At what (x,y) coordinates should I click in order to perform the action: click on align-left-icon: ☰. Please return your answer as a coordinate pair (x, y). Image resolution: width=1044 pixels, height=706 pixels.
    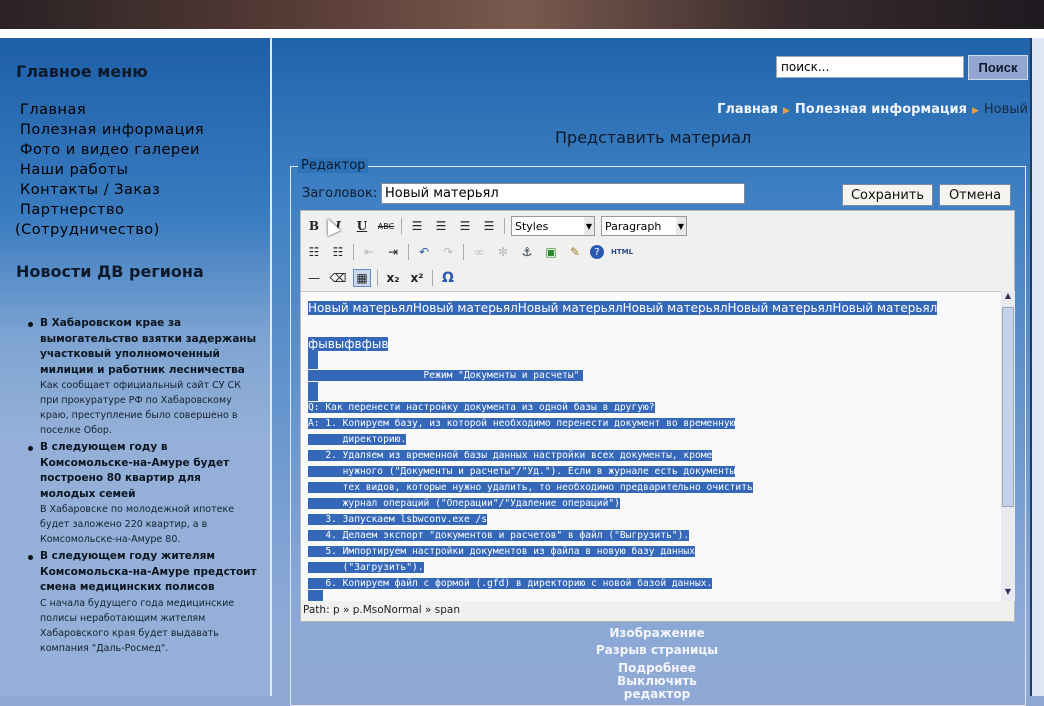
    Looking at the image, I should click on (417, 226).